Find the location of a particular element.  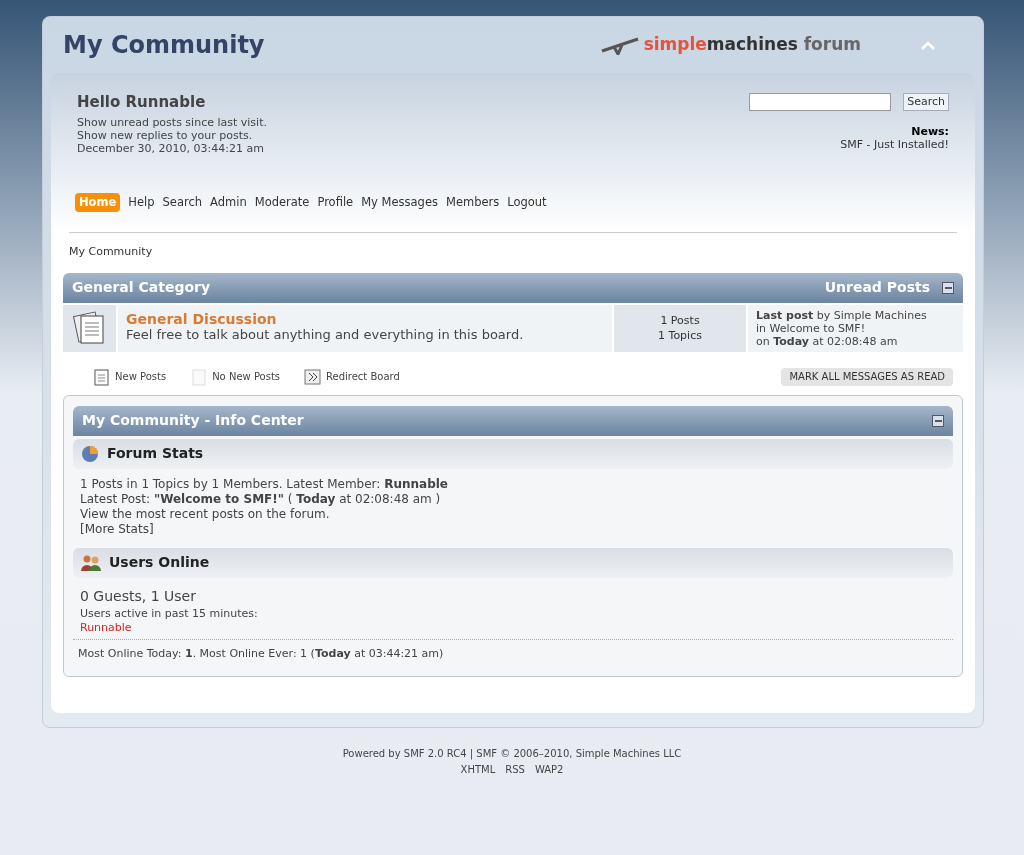

category-title: General Category is located at coordinates (142, 288).